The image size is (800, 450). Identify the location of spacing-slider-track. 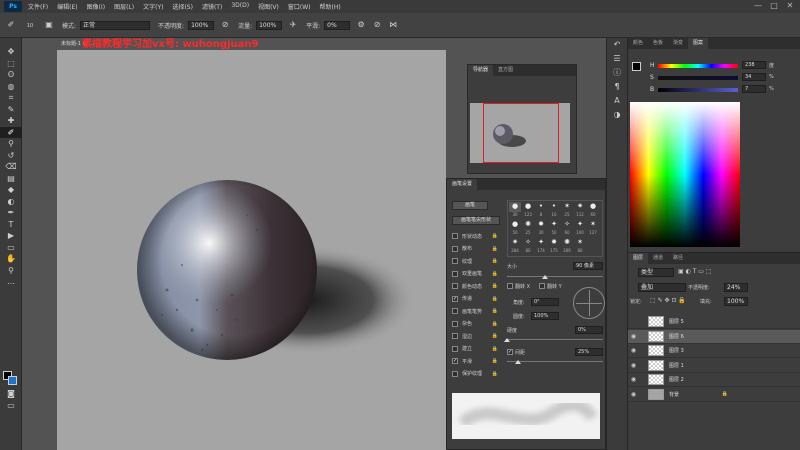
(555, 361).